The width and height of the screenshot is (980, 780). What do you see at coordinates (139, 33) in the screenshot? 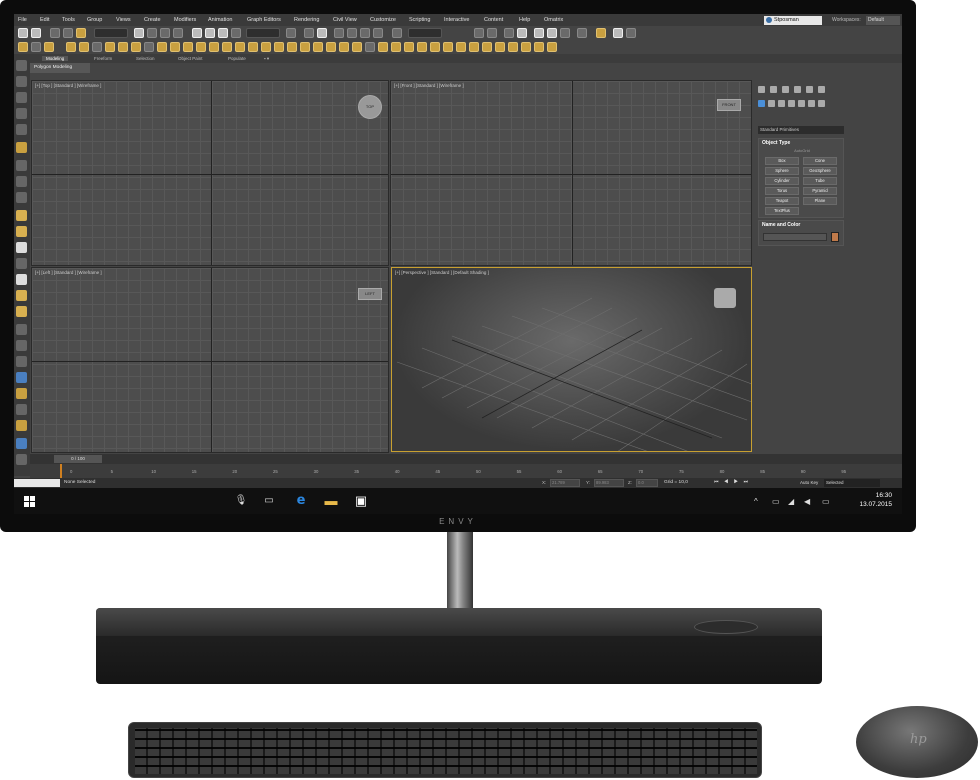
I see `select-object-icon` at bounding box center [139, 33].